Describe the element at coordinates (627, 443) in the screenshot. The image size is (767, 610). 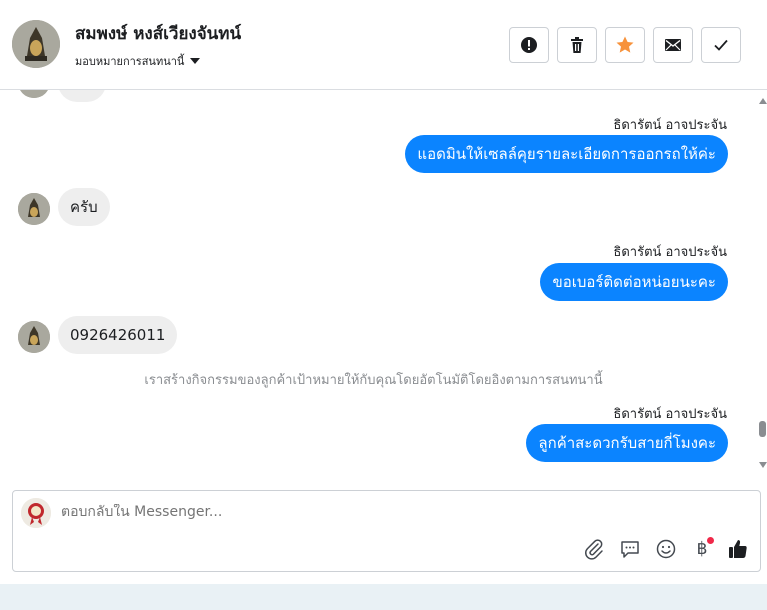
I see `outgoing-message: ลูกค้าสะดวกรับสายกี่โมงคะ` at that location.